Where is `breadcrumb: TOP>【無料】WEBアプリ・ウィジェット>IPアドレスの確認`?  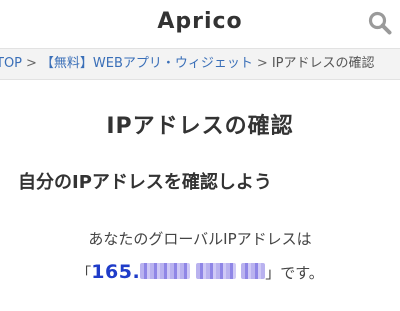 breadcrumb: TOP>【無料】WEBアプリ・ウィジェット>IPアドレスの確認 is located at coordinates (200, 64).